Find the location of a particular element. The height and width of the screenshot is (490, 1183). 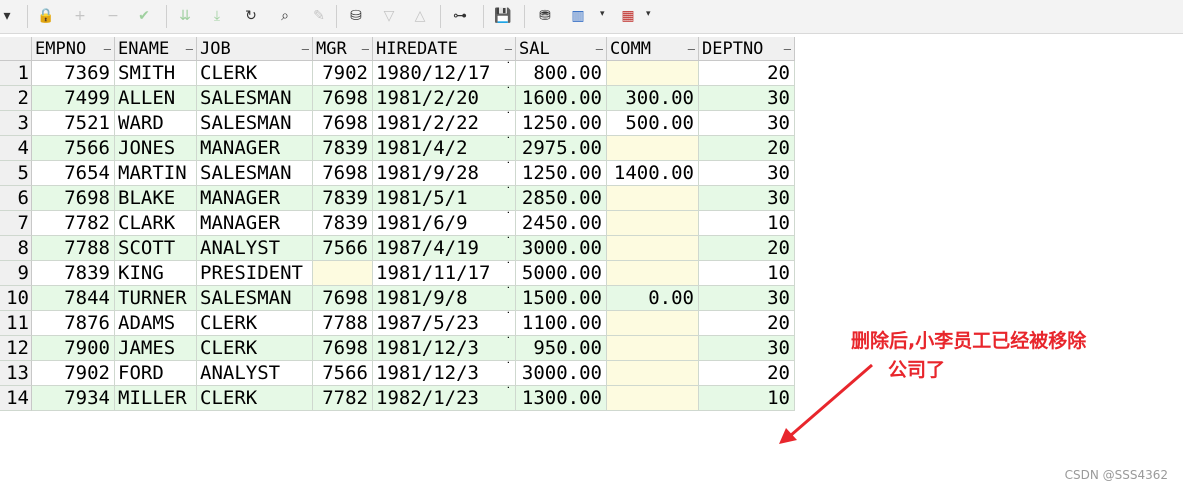

cell-sal: 1100.00 is located at coordinates (561, 323).